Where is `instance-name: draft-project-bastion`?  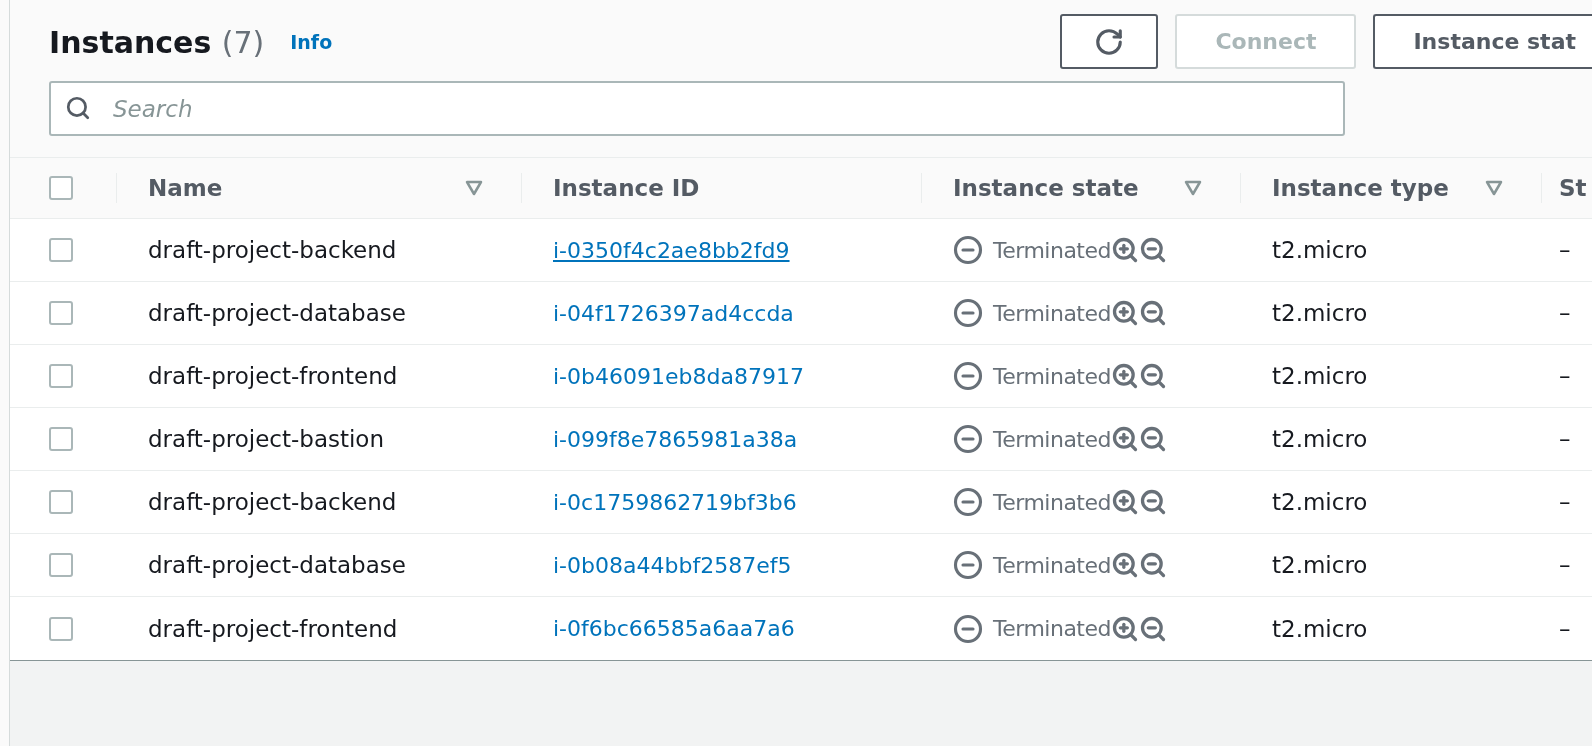
instance-name: draft-project-bastion is located at coordinates (266, 439).